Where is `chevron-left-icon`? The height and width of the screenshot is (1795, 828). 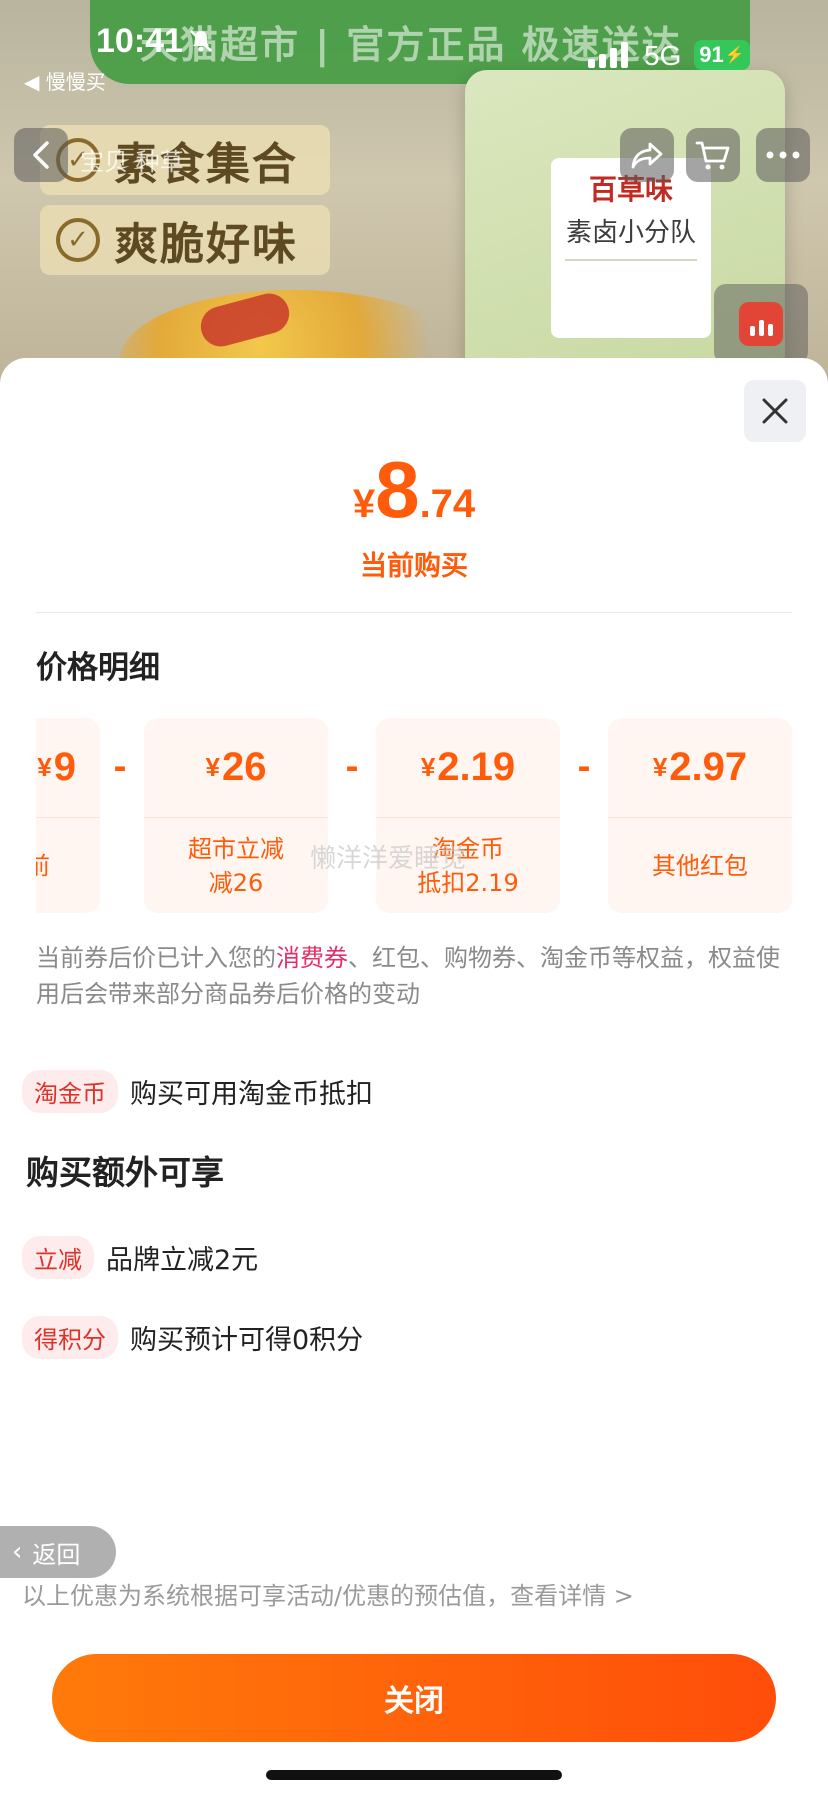 chevron-left-icon is located at coordinates (41, 155).